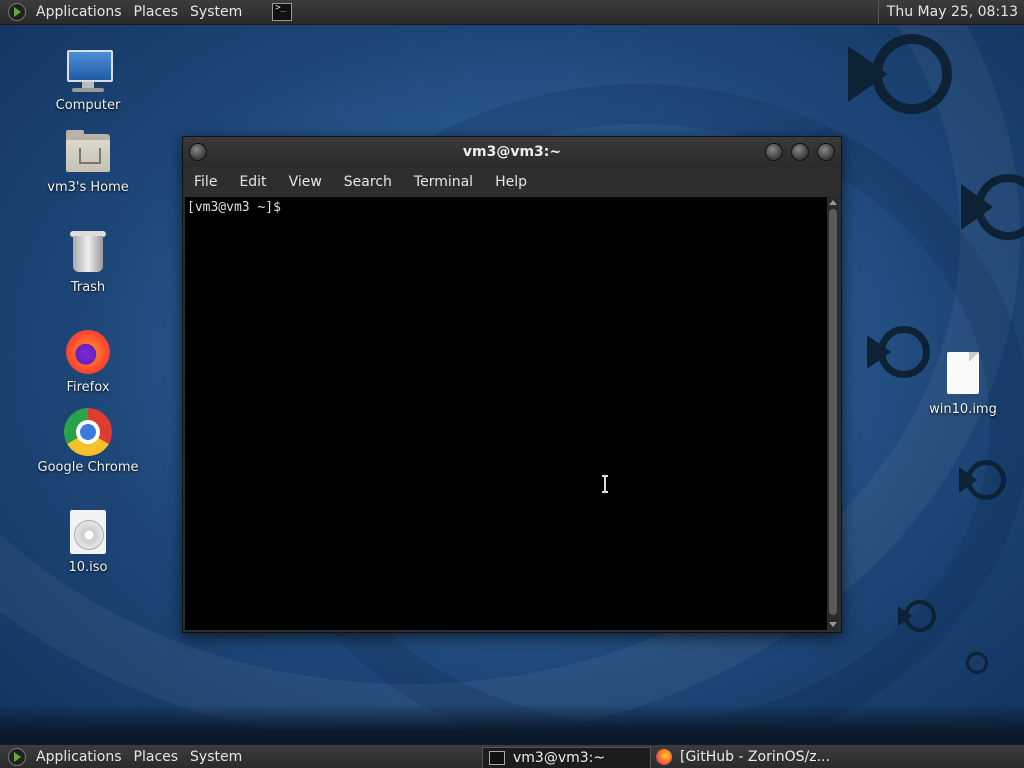 This screenshot has height=768, width=1024. I want to click on terminal-icon, so click(497, 758).